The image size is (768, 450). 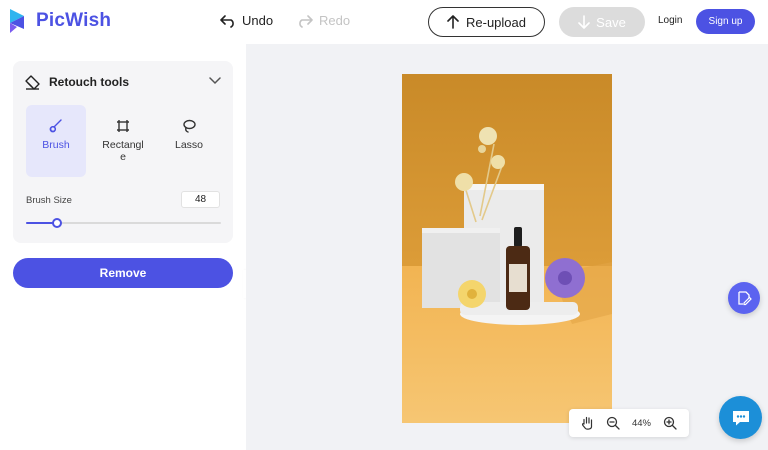 What do you see at coordinates (629, 423) in the screenshot?
I see `zoom-toolbar: 44%` at bounding box center [629, 423].